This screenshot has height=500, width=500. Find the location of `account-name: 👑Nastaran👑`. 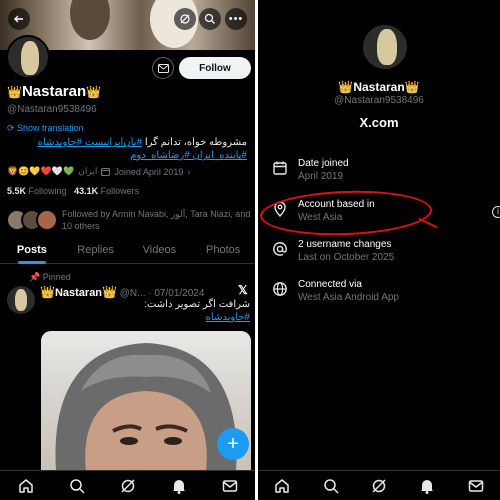

account-name: 👑Nastaran👑 is located at coordinates (379, 87).